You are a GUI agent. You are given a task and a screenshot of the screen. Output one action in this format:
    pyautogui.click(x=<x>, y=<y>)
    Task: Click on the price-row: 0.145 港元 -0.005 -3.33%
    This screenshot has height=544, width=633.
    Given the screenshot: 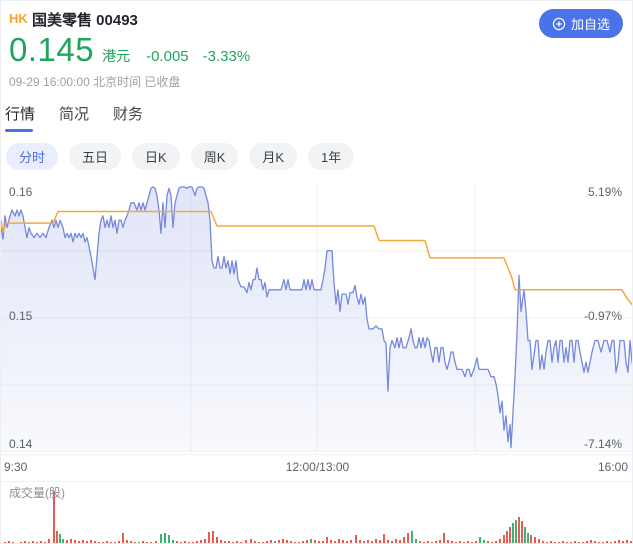 What is the action you would take?
    pyautogui.click(x=129, y=50)
    